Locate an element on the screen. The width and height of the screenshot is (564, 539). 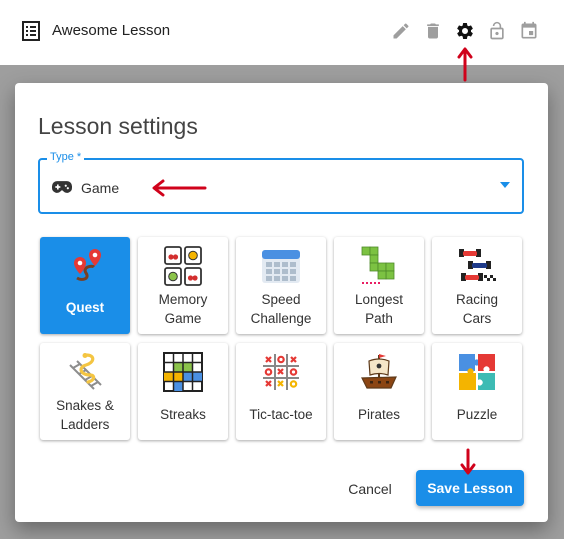
game-tile-racing-cars: Racing Cars is located at coordinates (477, 285).